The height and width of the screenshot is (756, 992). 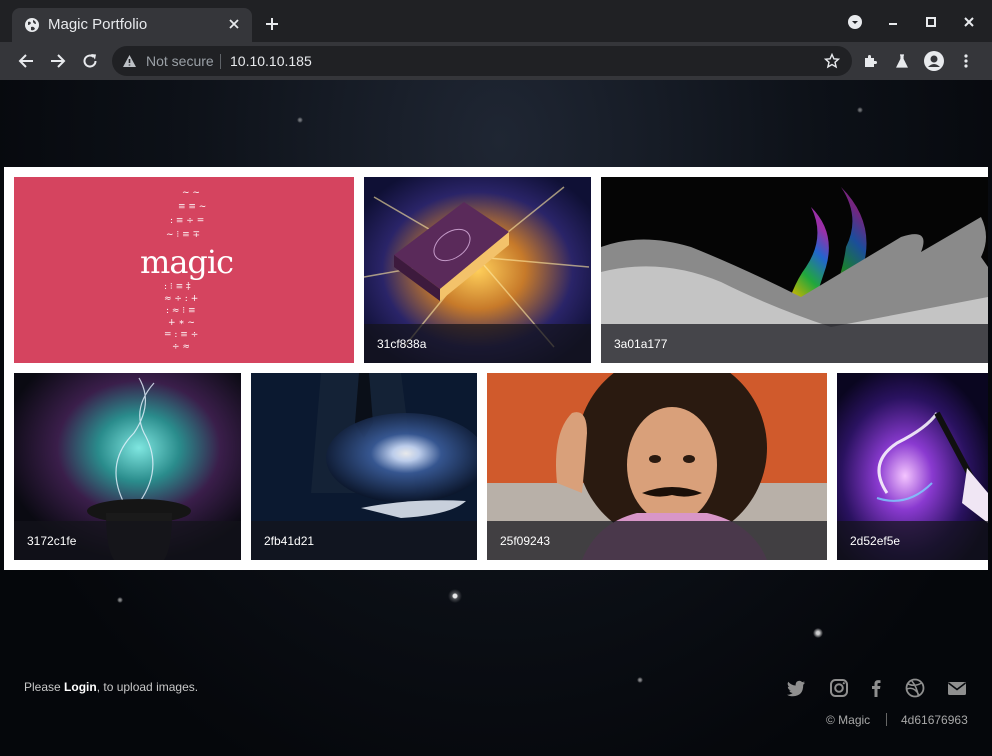 What do you see at coordinates (657, 540) in the screenshot?
I see `caption-bar: 25f09243` at bounding box center [657, 540].